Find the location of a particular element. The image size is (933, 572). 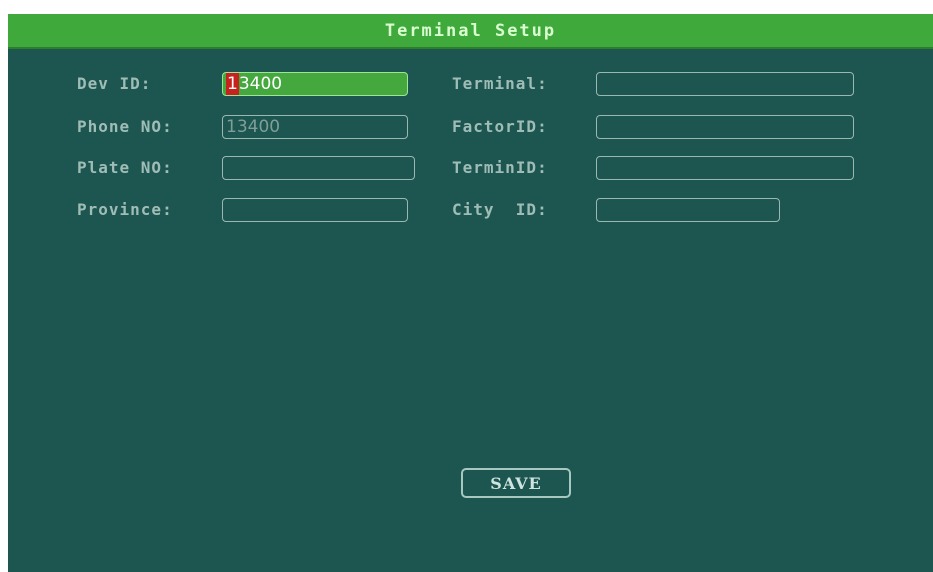

window-title: Terminal Setup is located at coordinates (470, 30).